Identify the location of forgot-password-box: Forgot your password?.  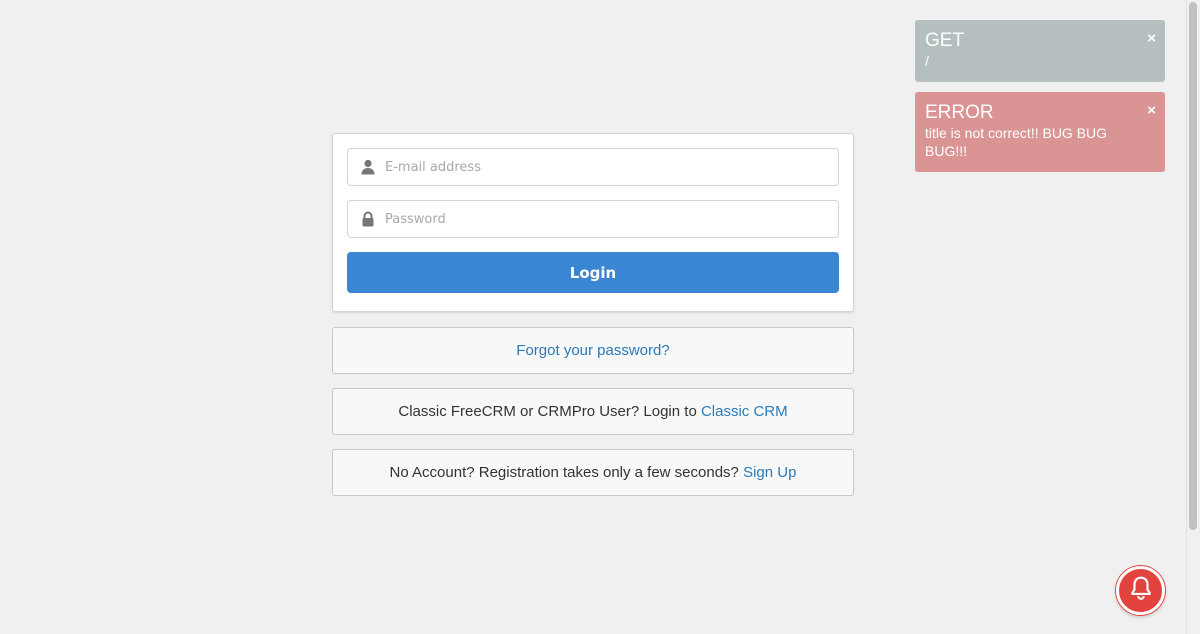
(593, 350).